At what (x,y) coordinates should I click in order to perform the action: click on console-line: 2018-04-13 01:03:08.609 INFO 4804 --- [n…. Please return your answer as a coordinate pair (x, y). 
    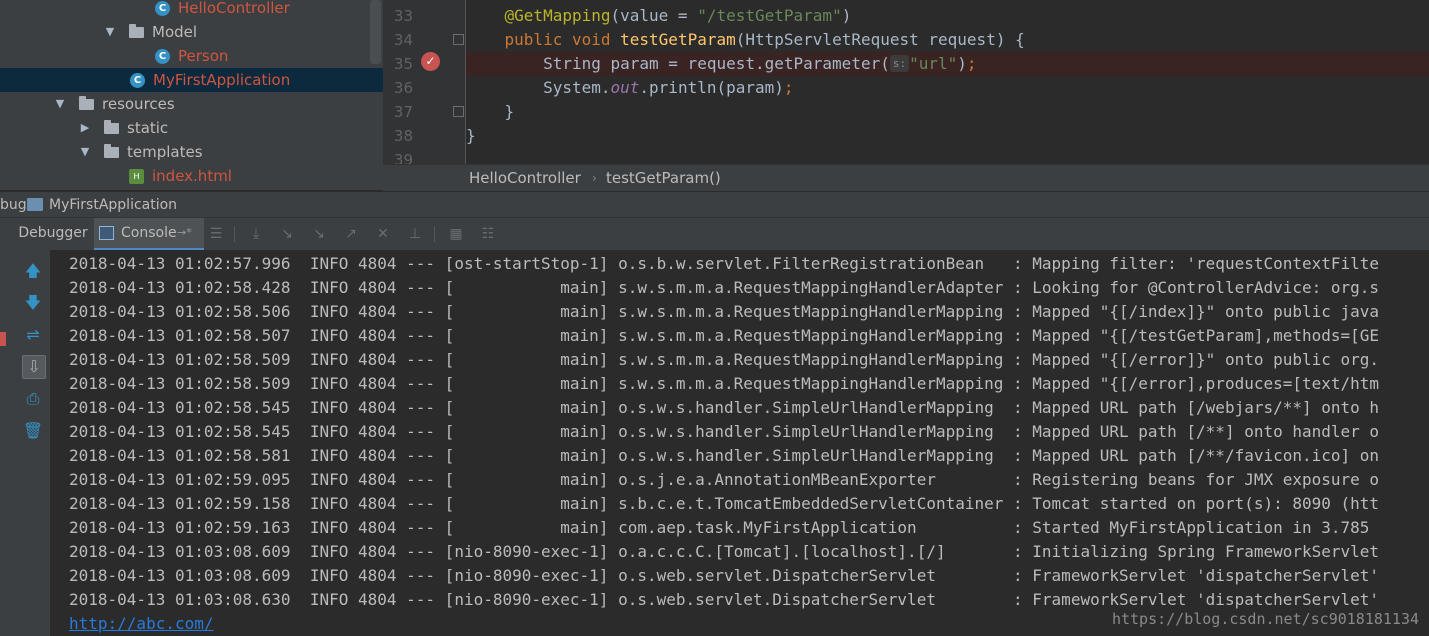
    Looking at the image, I should click on (724, 575).